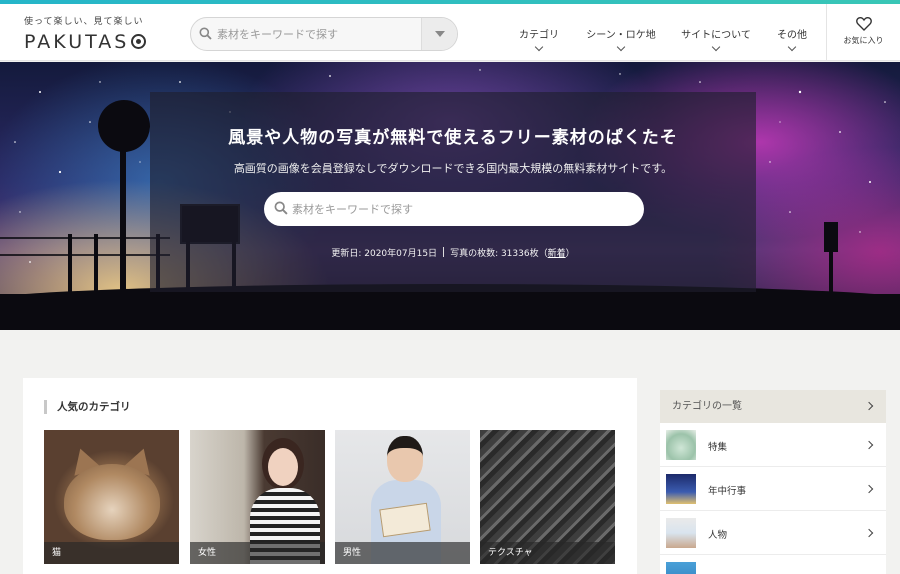 The image size is (900, 574). What do you see at coordinates (681, 568) in the screenshot?
I see `category-thumb-icon` at bounding box center [681, 568].